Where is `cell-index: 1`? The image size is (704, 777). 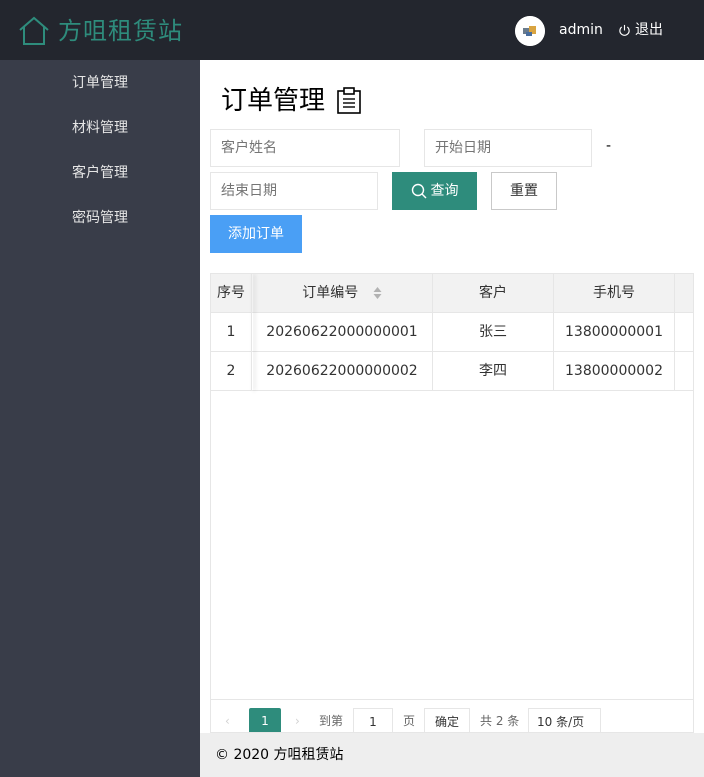
cell-index: 1 is located at coordinates (231, 332).